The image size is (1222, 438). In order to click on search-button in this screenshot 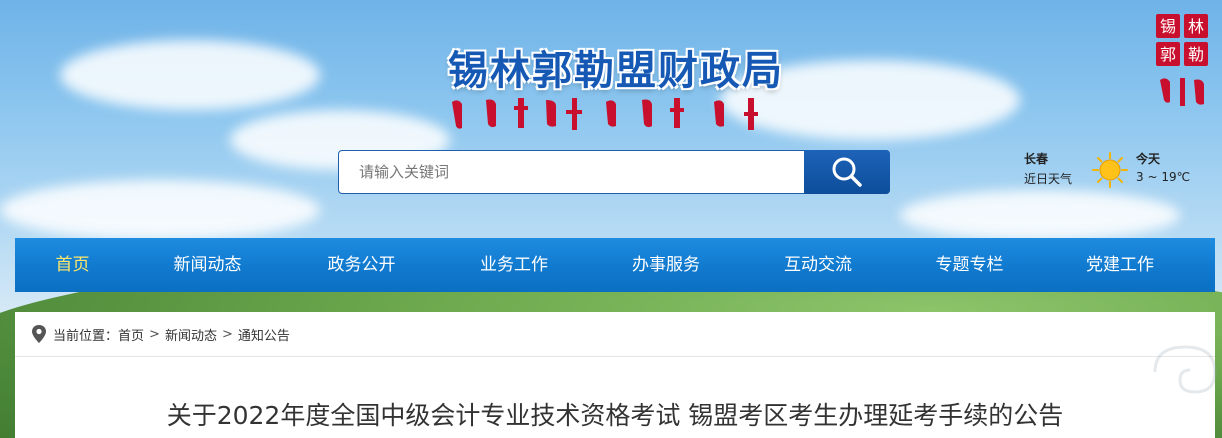, I will do `click(847, 172)`.